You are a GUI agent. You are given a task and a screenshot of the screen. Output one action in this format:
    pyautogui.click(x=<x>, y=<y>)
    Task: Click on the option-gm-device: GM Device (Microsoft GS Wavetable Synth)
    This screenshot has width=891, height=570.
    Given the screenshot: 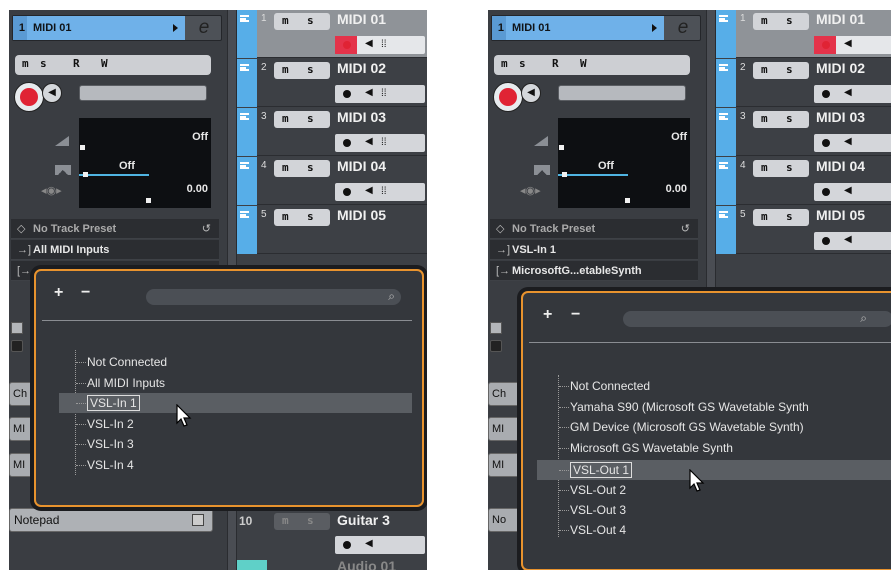 What is the action you would take?
    pyautogui.click(x=681, y=427)
    